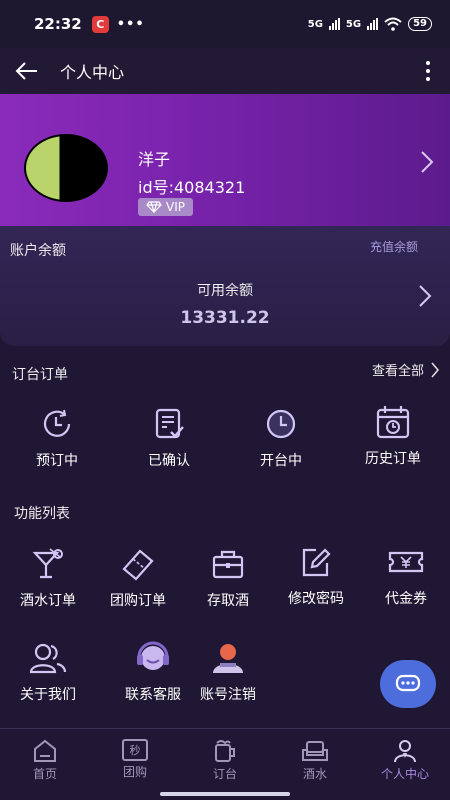  I want to click on order-item-label: 已确认, so click(169, 461).